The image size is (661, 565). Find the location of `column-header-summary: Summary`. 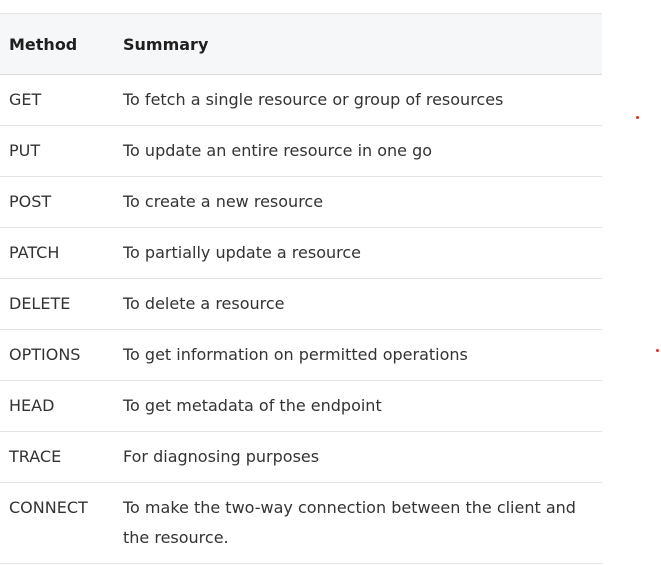

column-header-summary: Summary is located at coordinates (166, 44).